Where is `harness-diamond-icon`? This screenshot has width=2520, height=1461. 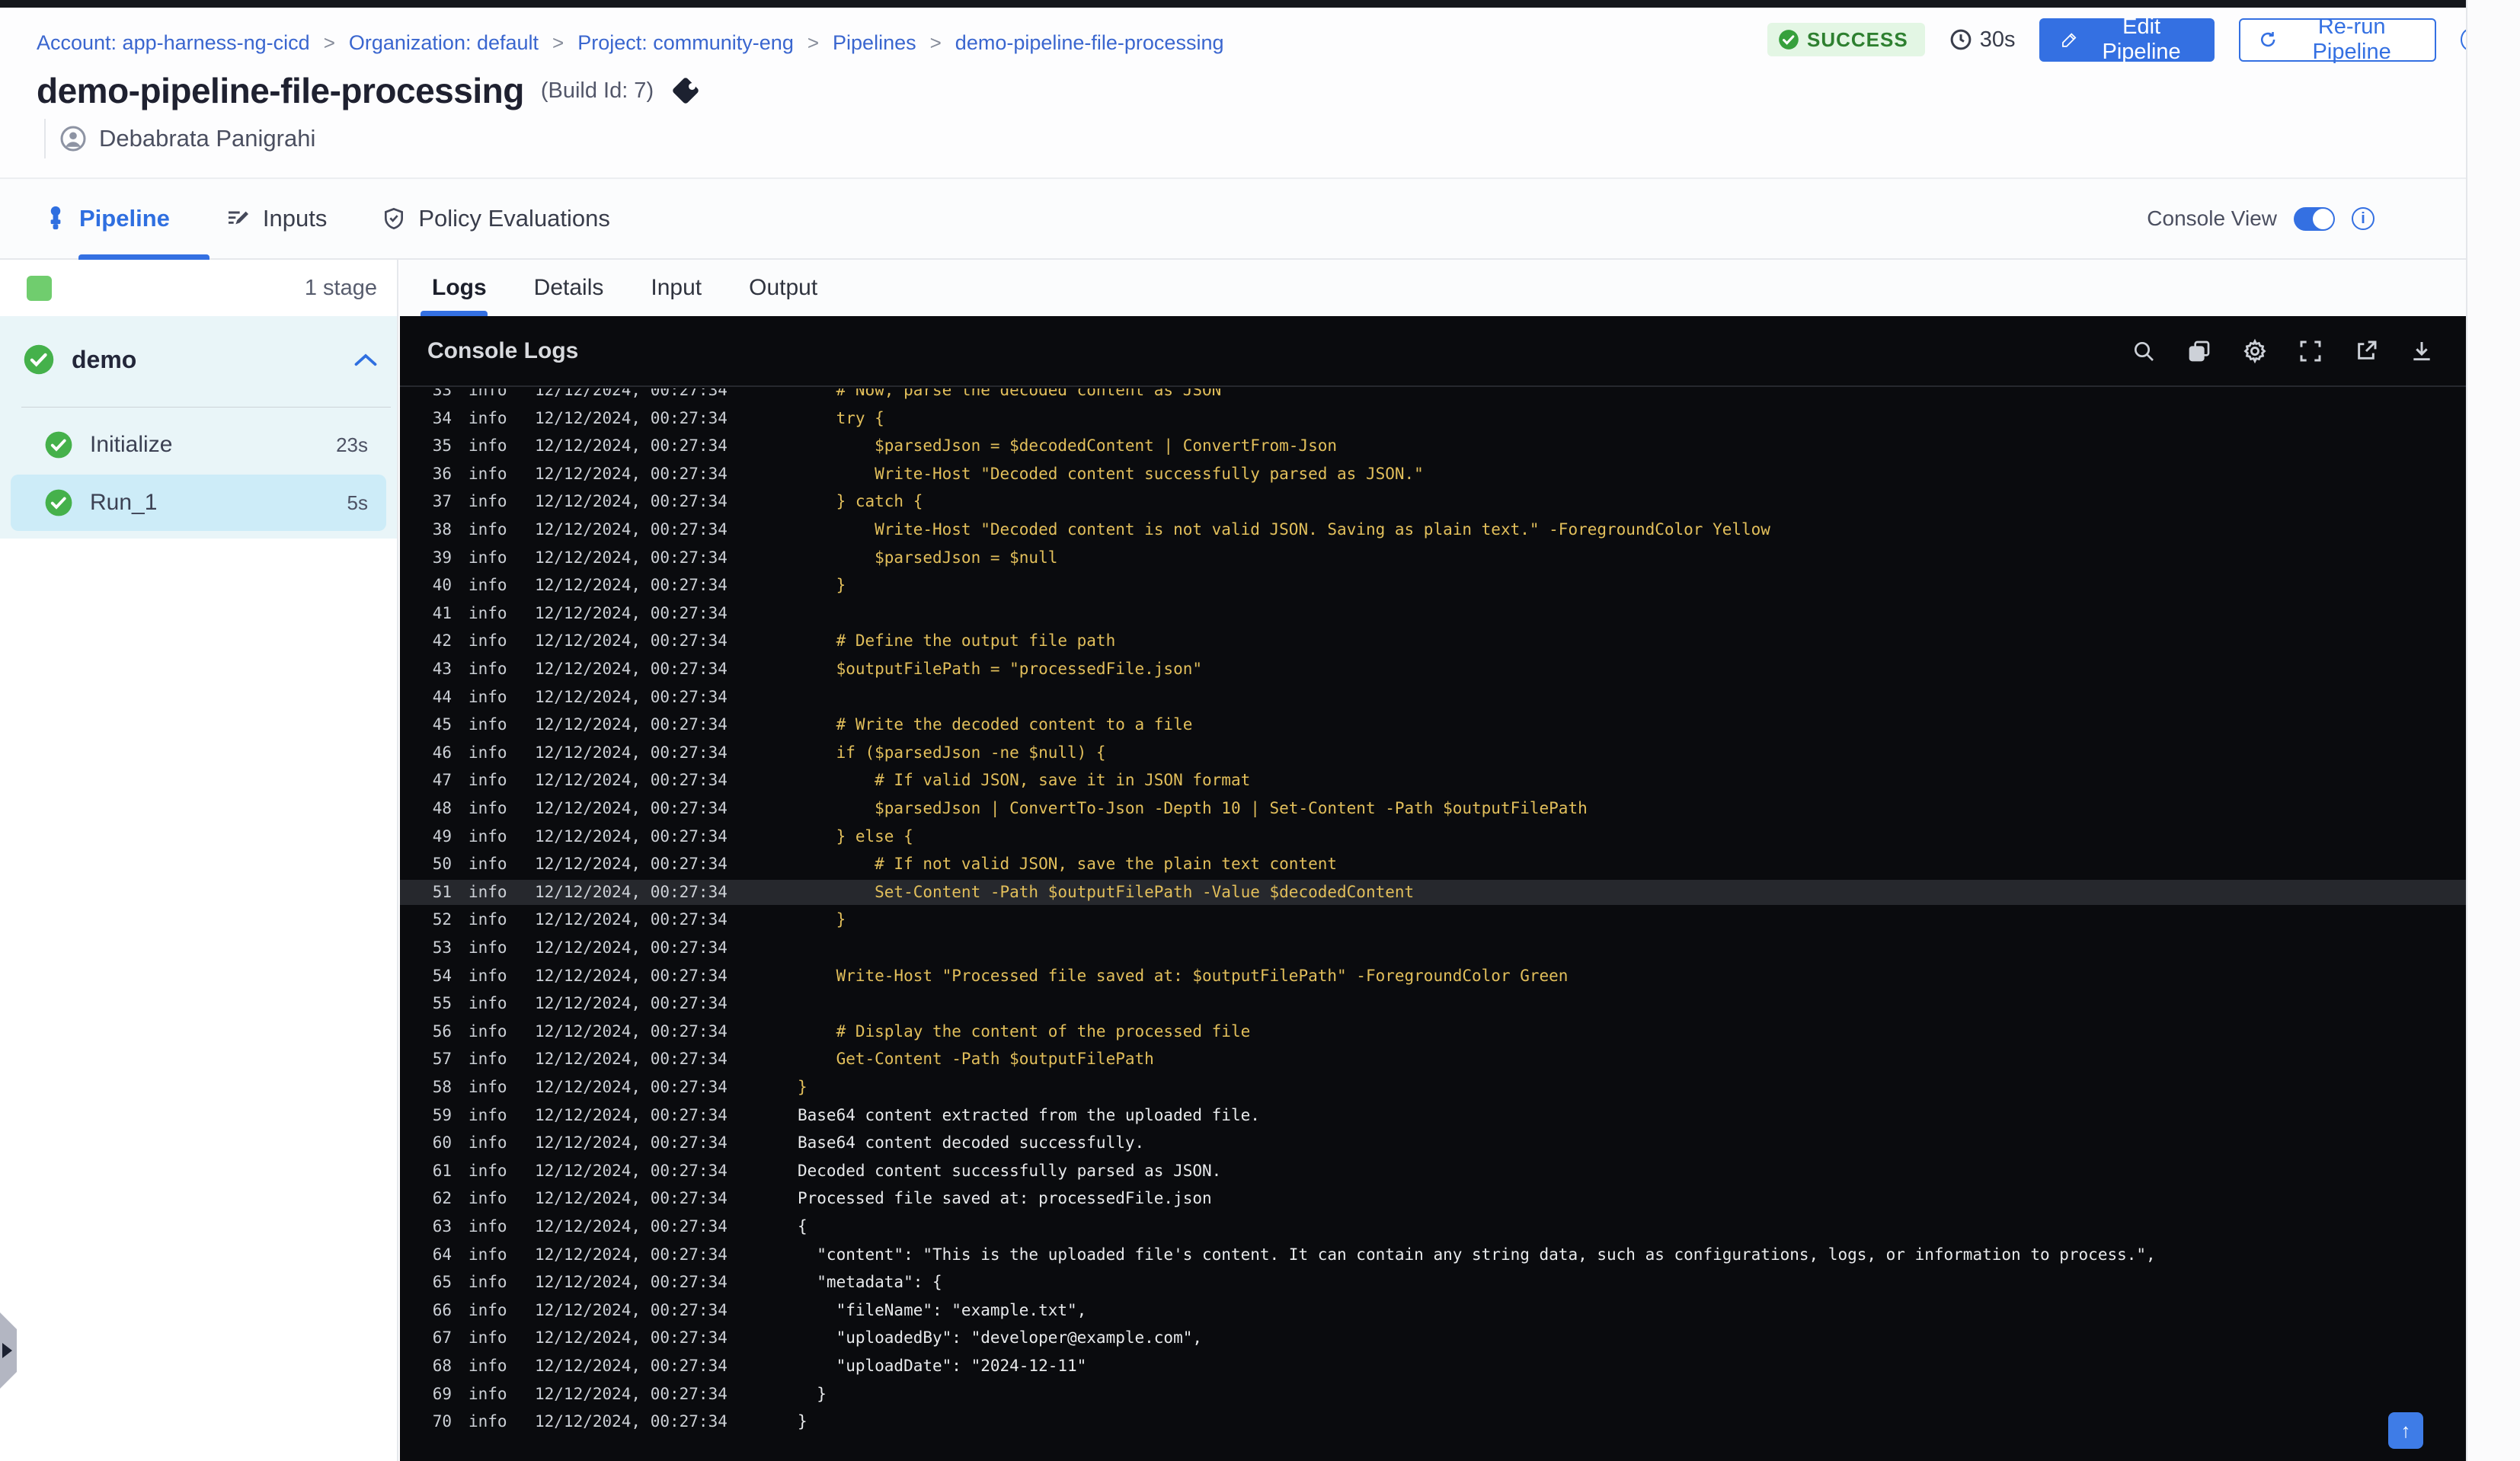 harness-diamond-icon is located at coordinates (685, 90).